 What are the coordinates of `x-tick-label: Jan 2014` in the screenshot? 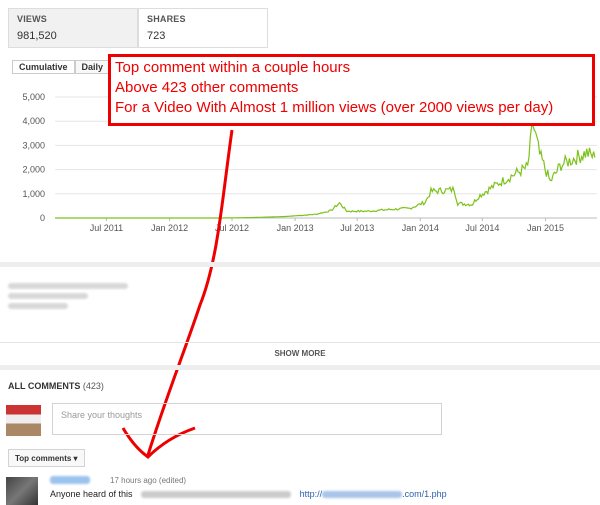 It's located at (420, 228).